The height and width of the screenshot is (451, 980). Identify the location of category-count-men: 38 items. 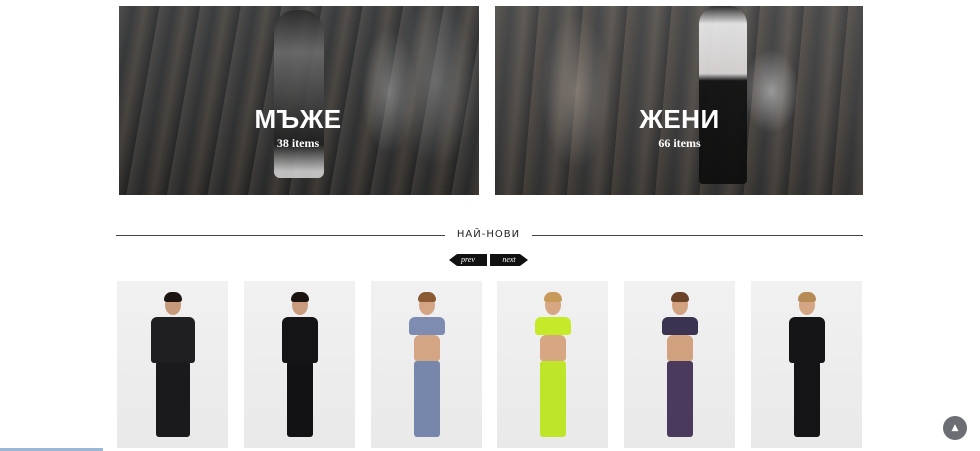
(298, 143).